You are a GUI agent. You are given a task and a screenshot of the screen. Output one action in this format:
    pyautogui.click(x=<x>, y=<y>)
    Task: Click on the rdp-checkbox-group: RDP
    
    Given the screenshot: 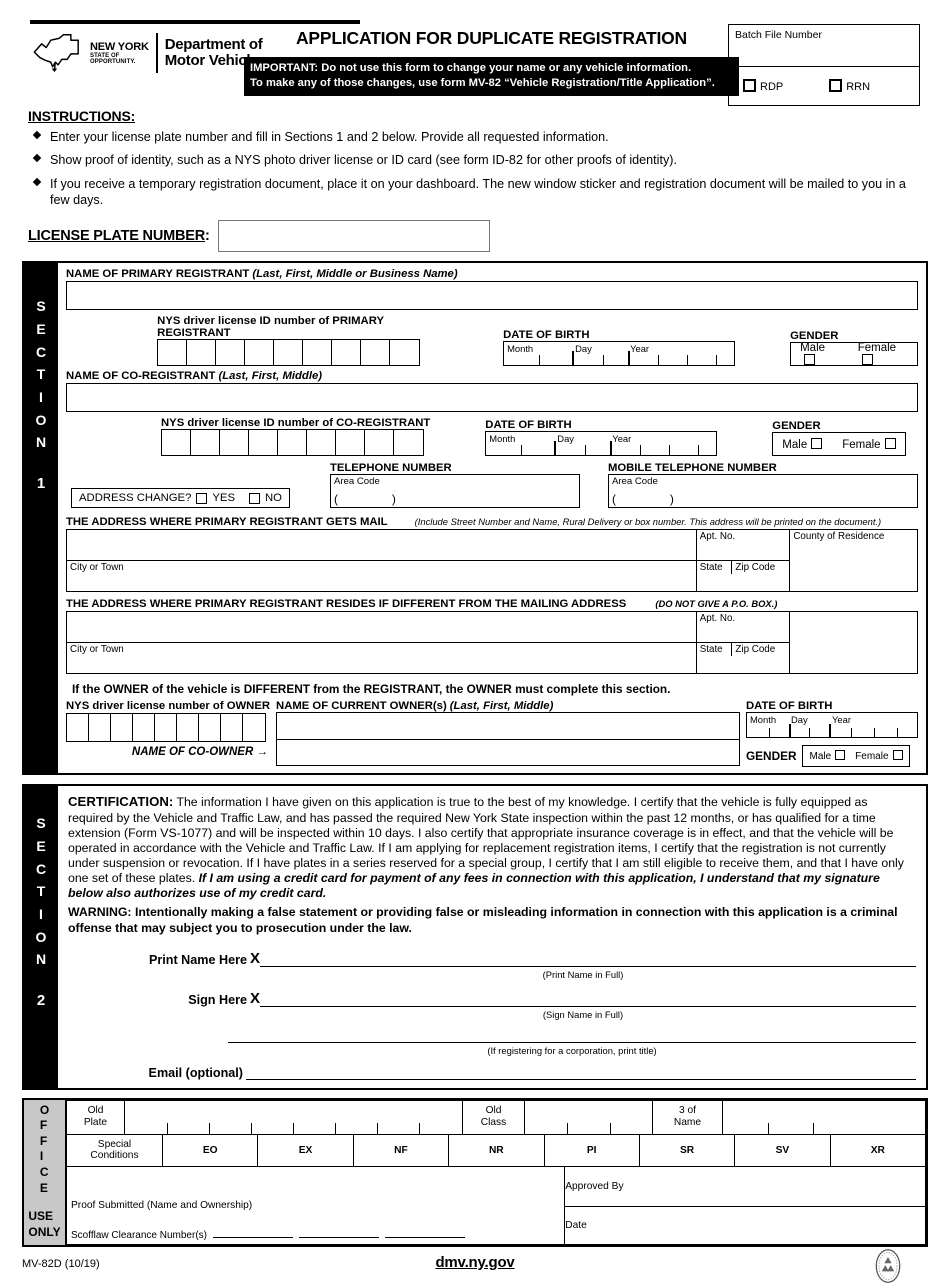 What is the action you would take?
    pyautogui.click(x=763, y=86)
    